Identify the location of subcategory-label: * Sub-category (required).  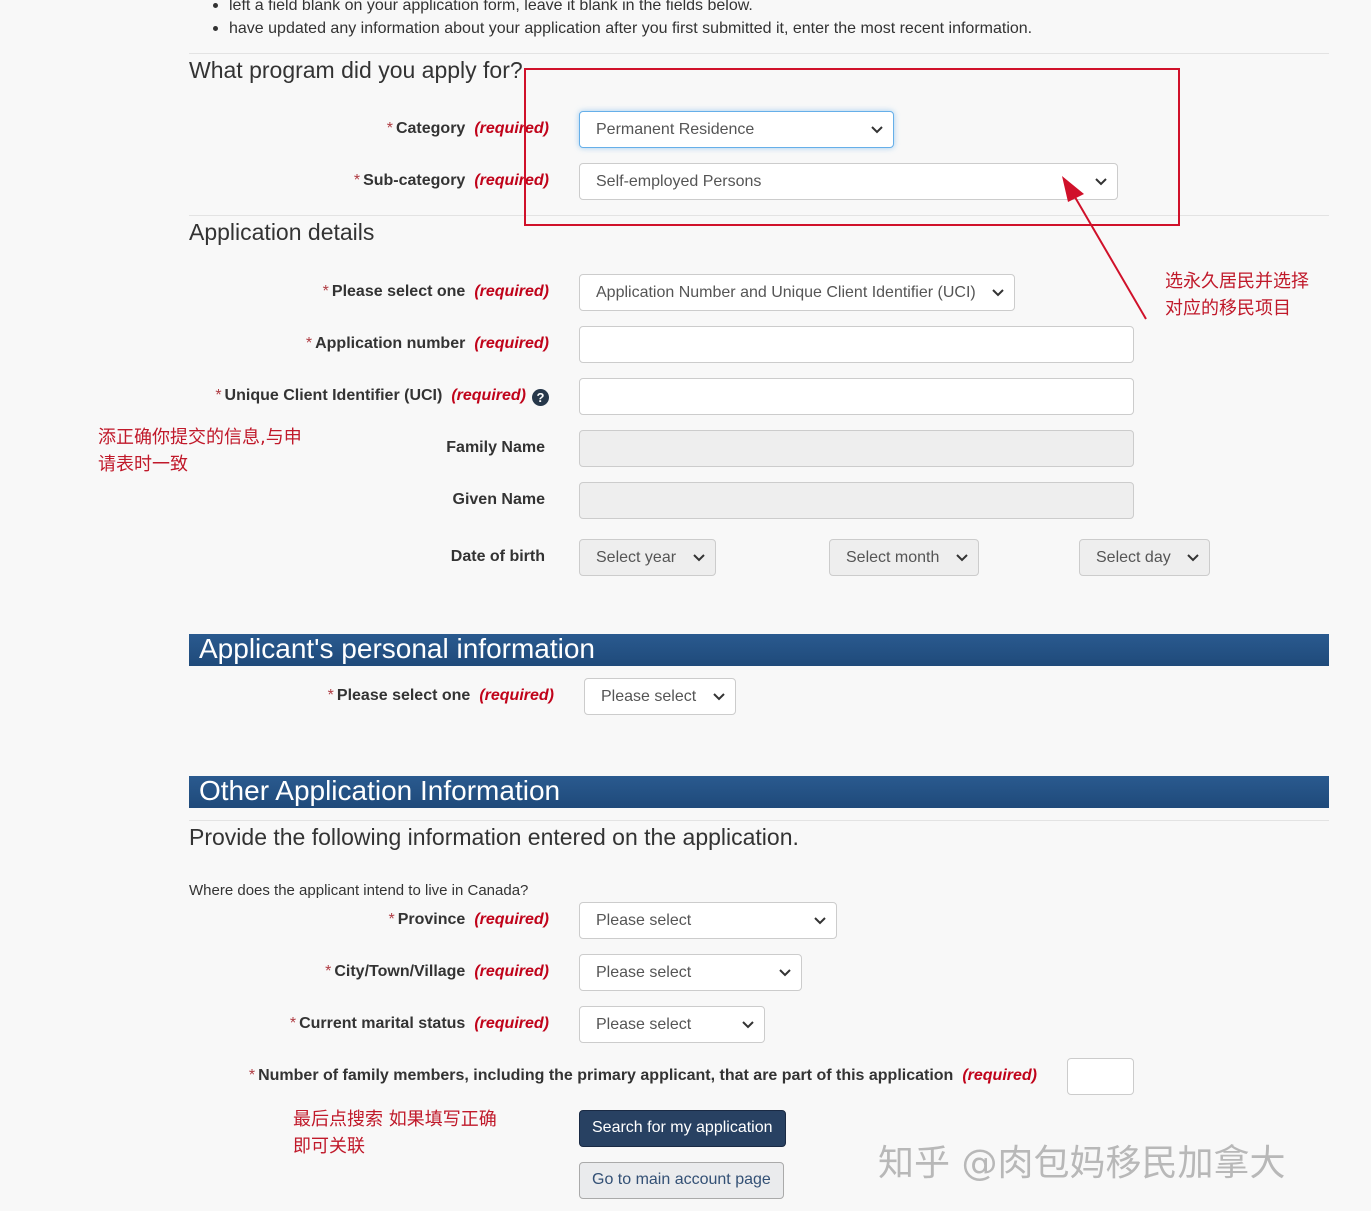
(451, 181).